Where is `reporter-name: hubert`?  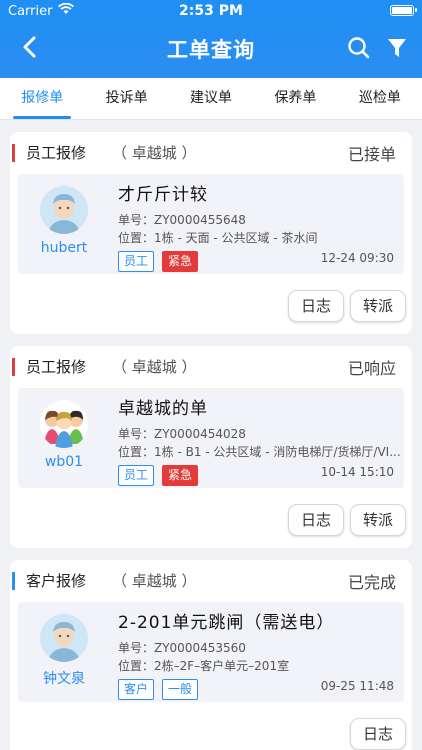
reporter-name: hubert is located at coordinates (64, 248).